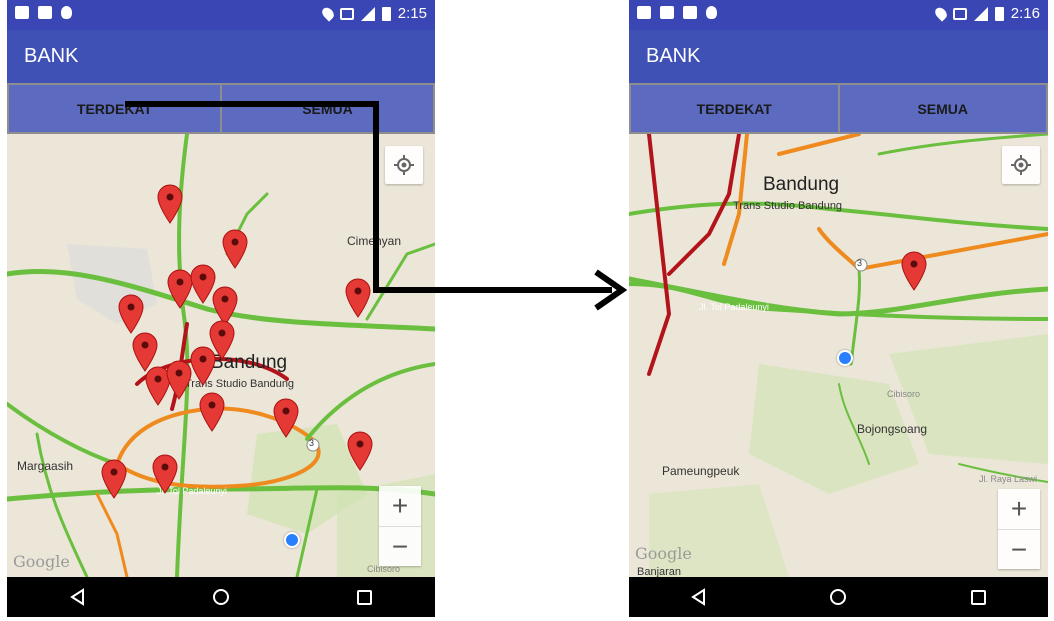  I want to click on map-label-town2: Margaasih, so click(45, 466).